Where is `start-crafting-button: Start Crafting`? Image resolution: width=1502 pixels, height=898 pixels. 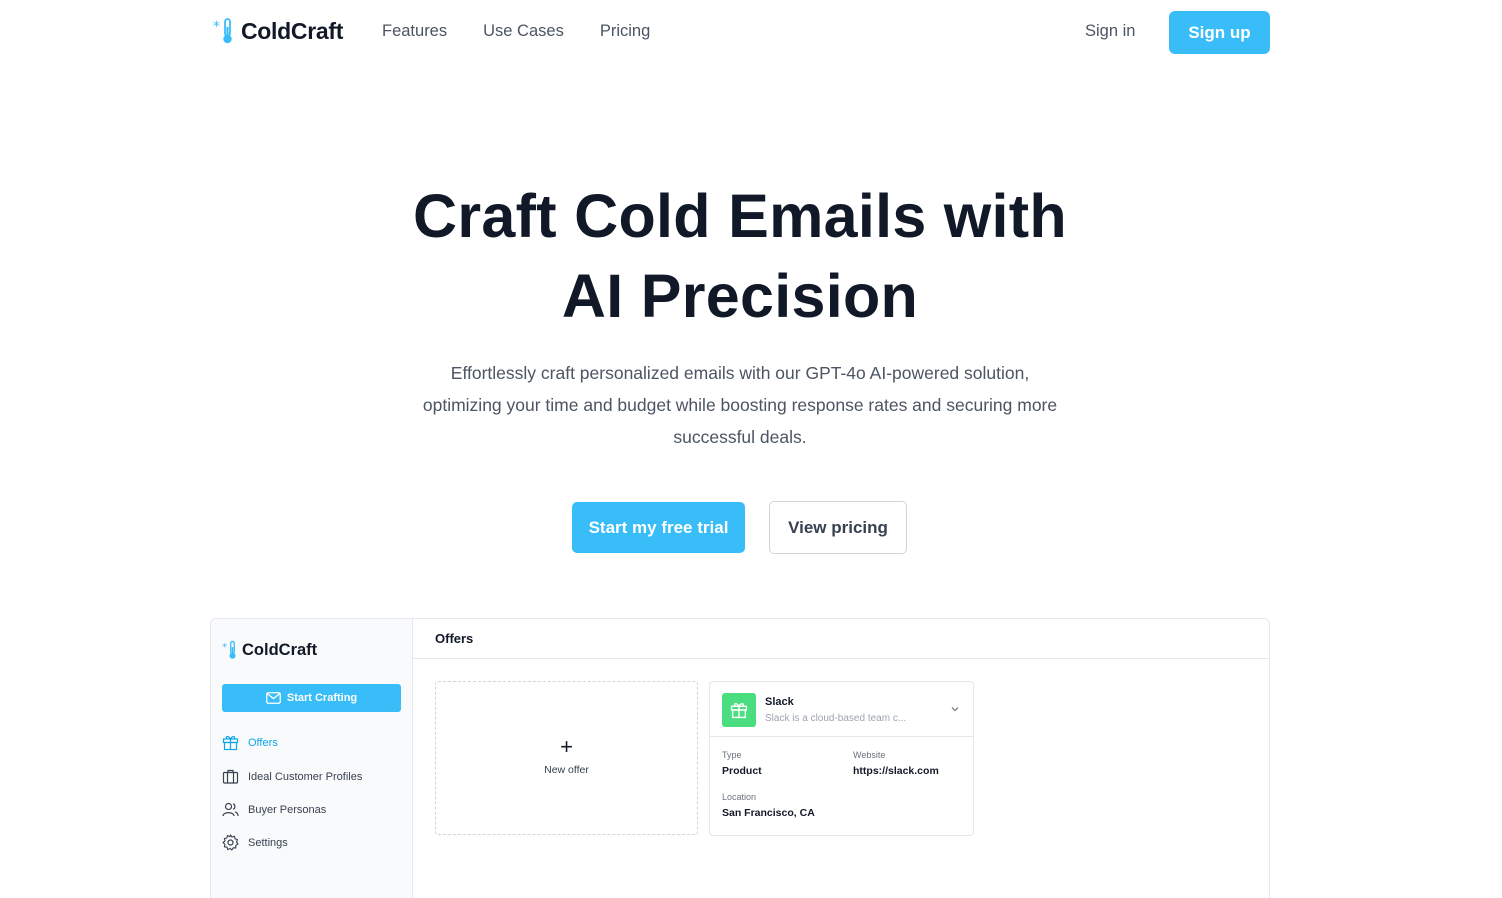 start-crafting-button: Start Crafting is located at coordinates (311, 698).